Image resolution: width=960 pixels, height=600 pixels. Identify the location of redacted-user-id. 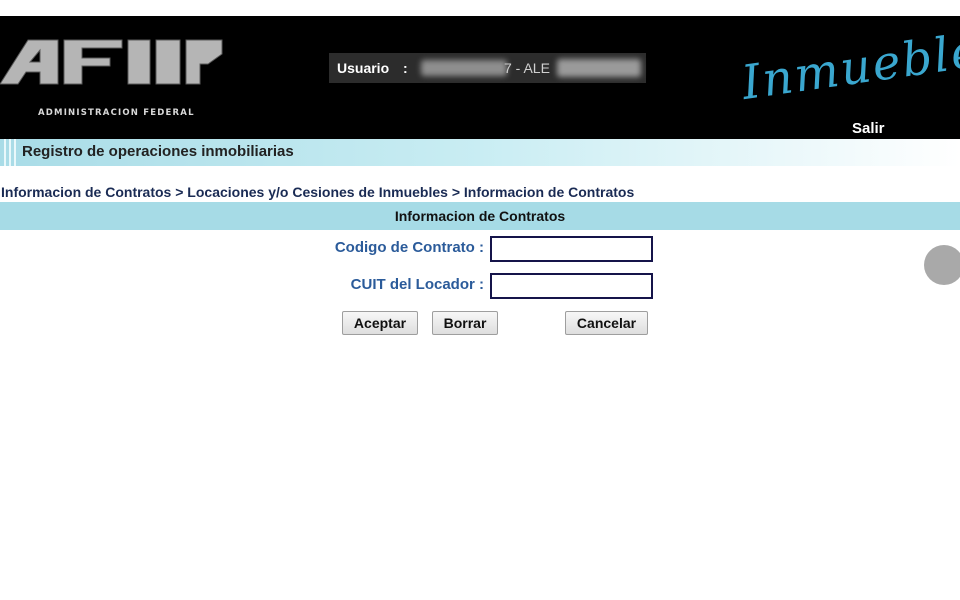
(464, 68).